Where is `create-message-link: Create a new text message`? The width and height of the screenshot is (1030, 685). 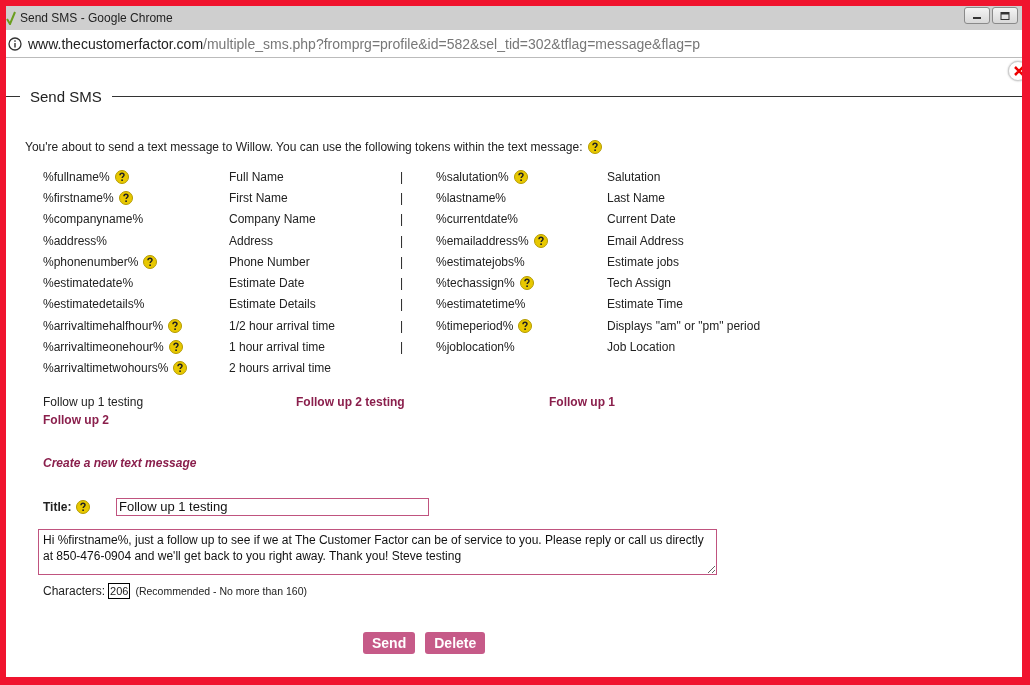 create-message-link: Create a new text message is located at coordinates (120, 462).